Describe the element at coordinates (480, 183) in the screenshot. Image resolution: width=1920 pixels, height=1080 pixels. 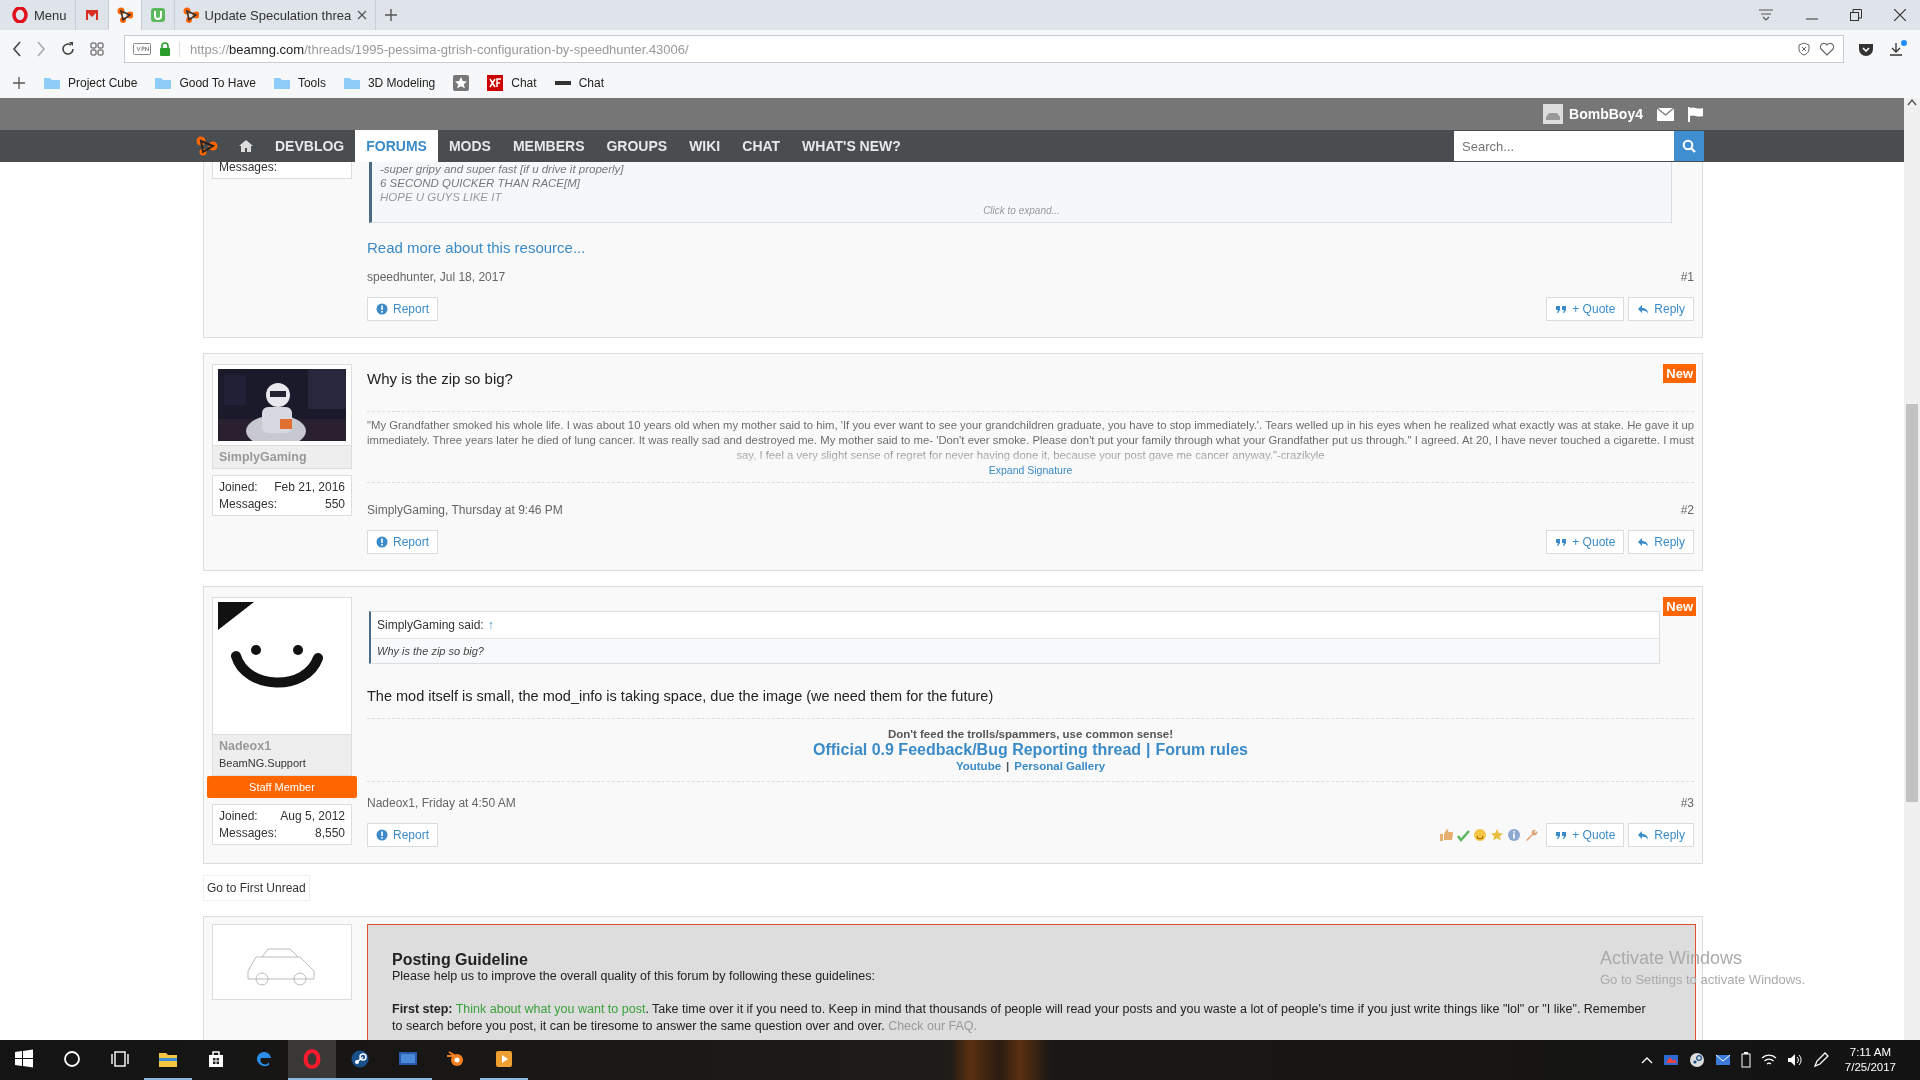
I see `quote-text: 6 SECOND QUICKER THAN RACE[M]` at that location.